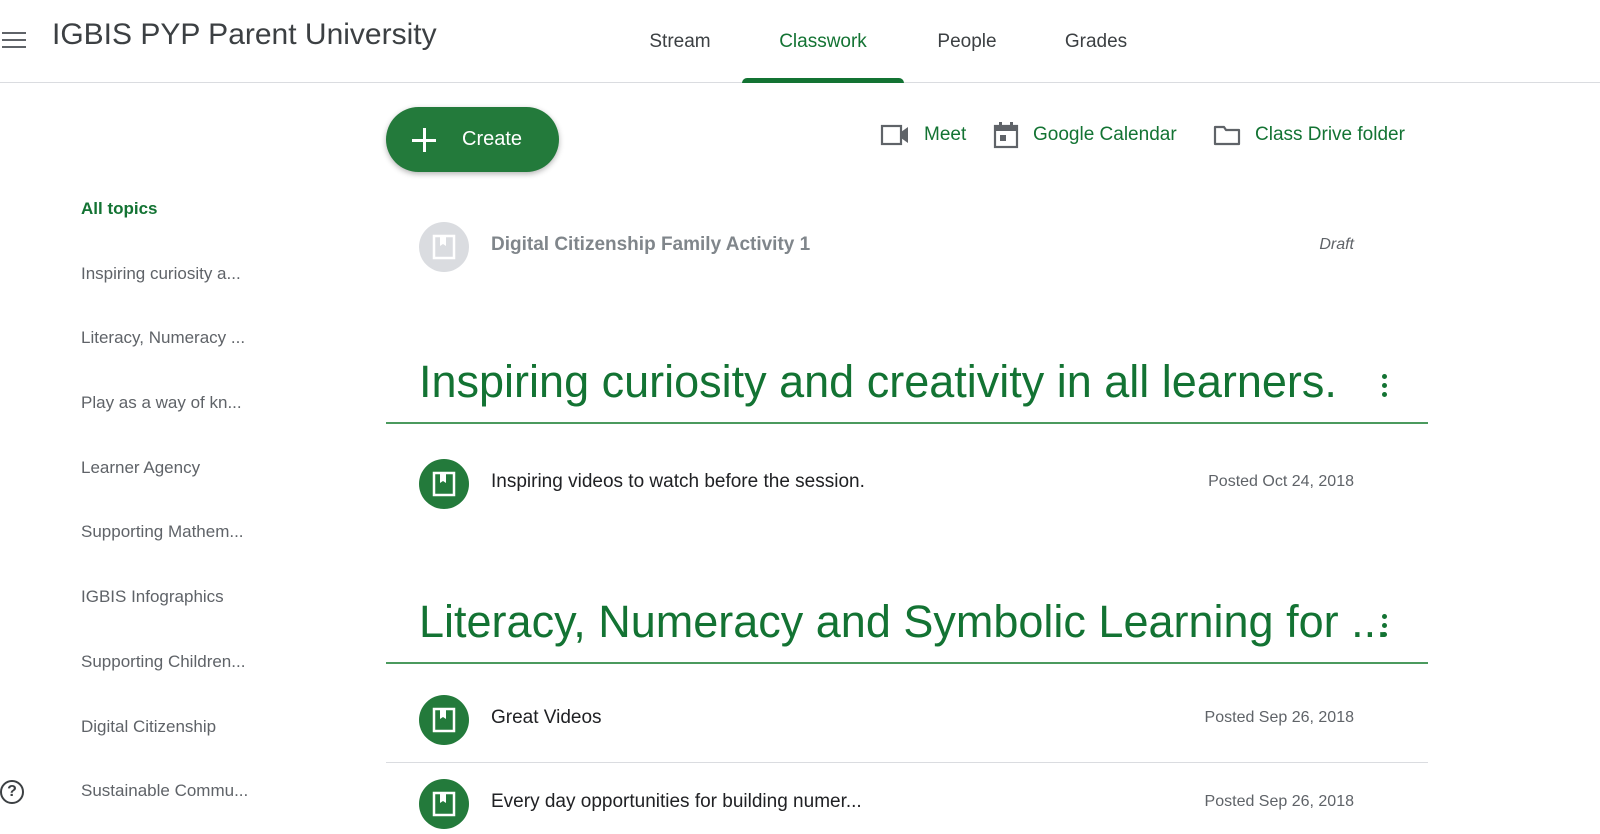 Image resolution: width=1600 pixels, height=834 pixels. What do you see at coordinates (16, 40) in the screenshot?
I see `hamburger-menu-icon` at bounding box center [16, 40].